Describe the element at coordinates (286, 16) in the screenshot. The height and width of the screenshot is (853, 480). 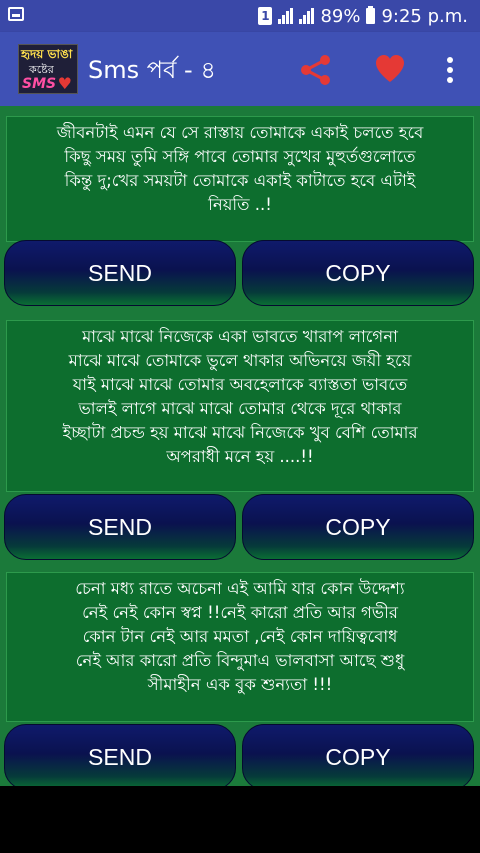
I see `signal-icon` at that location.